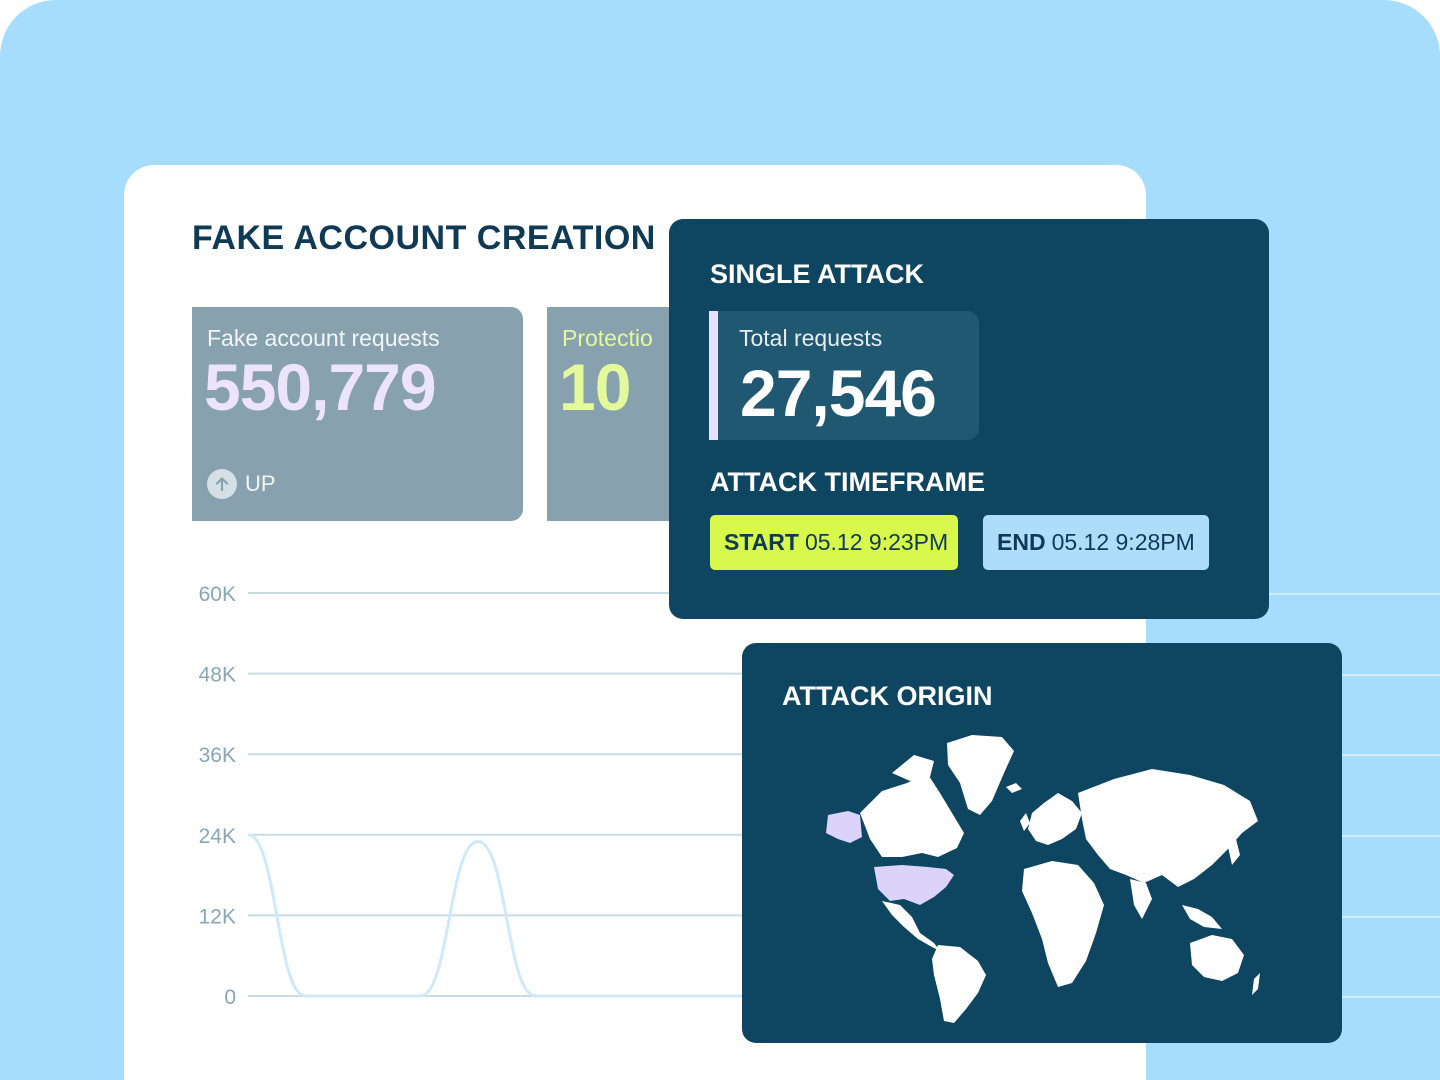 The height and width of the screenshot is (1080, 1440). What do you see at coordinates (1202, 917) in the screenshot?
I see `map-southeast-asia` at bounding box center [1202, 917].